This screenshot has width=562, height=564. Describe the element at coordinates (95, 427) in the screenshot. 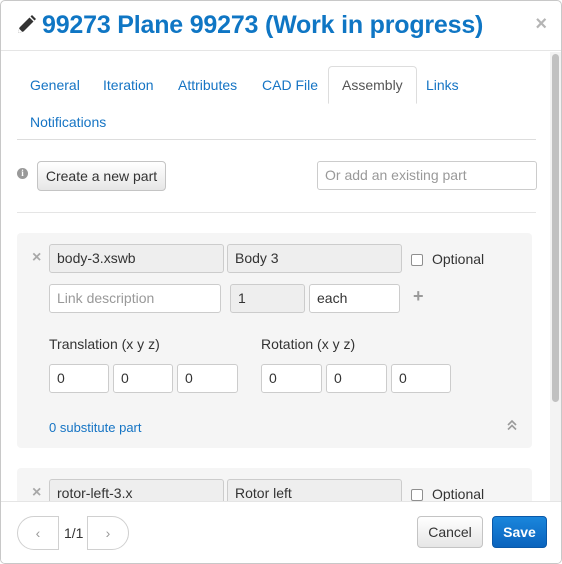

I see `substitute-parts-link: 0 substitute part` at that location.